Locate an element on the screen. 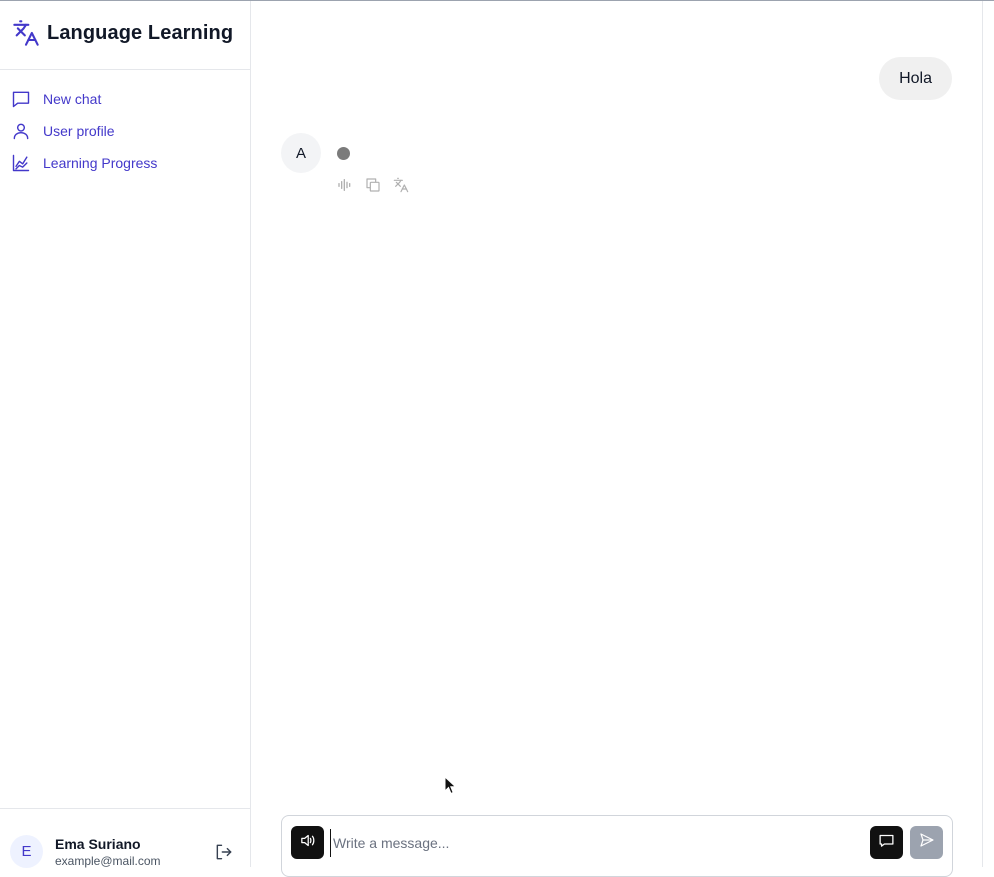 The width and height of the screenshot is (994, 877). message-actions is located at coordinates (377, 185).